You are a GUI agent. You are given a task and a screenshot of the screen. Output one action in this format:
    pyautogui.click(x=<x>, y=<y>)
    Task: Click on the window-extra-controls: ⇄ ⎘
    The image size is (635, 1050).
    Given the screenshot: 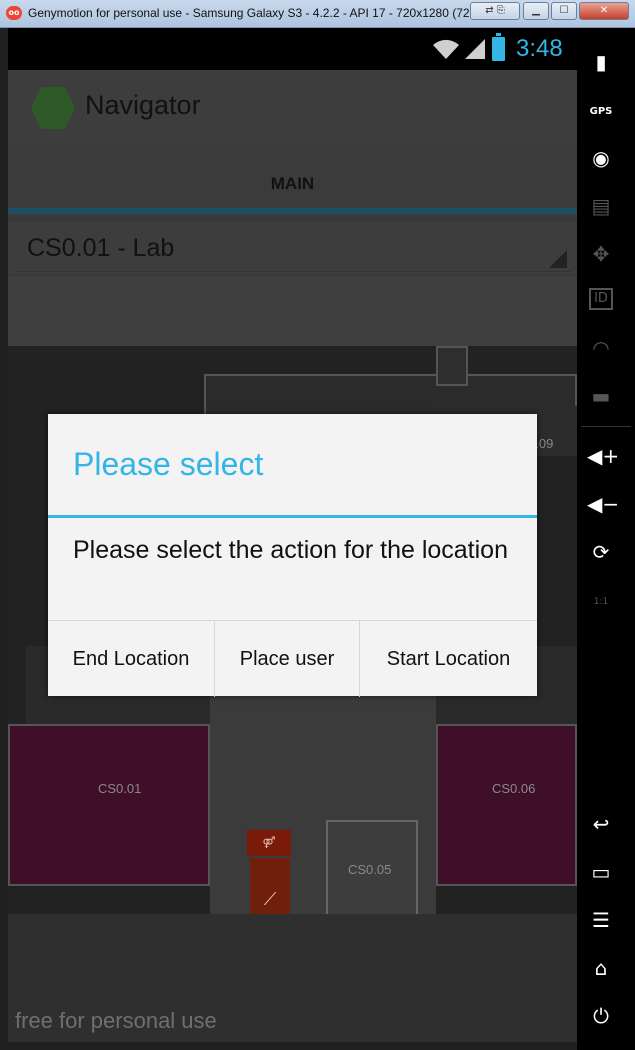 What is the action you would take?
    pyautogui.click(x=495, y=11)
    